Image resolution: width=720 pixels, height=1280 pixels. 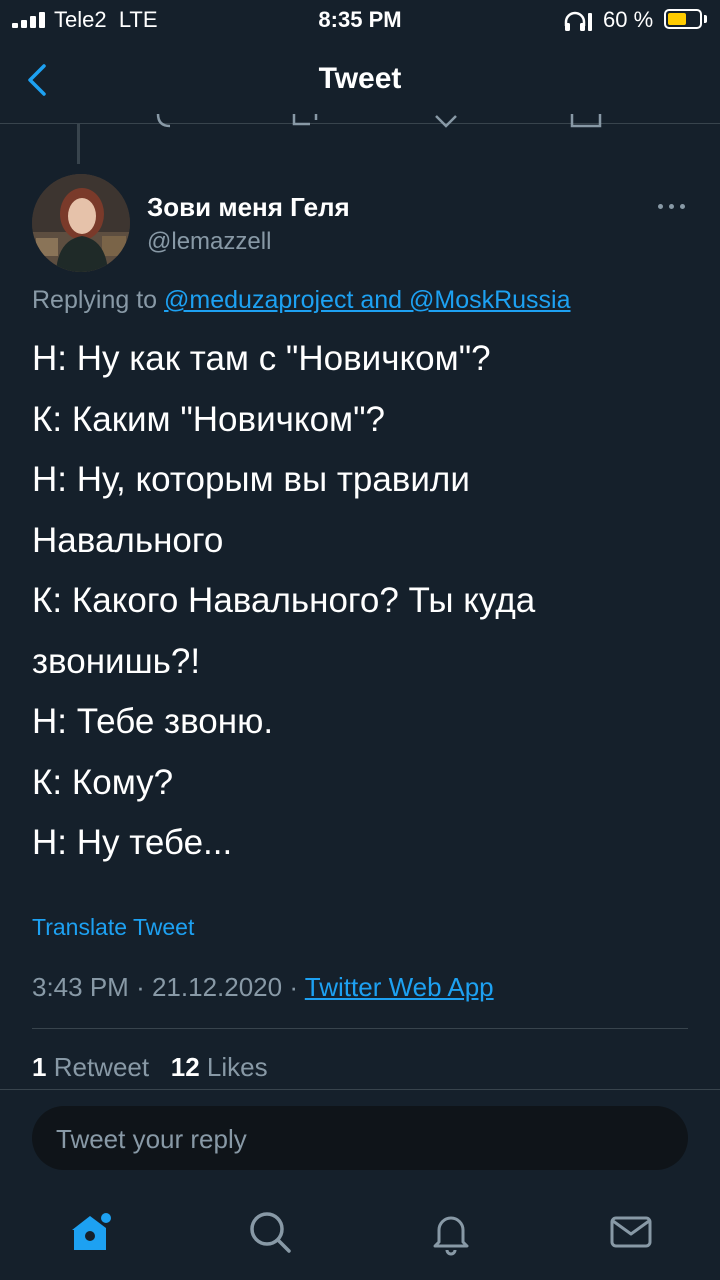 What do you see at coordinates (209, 242) in the screenshot?
I see `author-username: @lemazzell` at bounding box center [209, 242].